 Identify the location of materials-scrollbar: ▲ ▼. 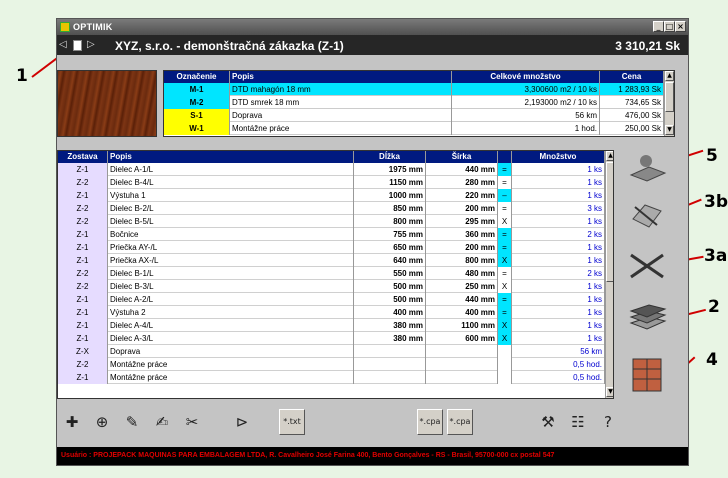
(669, 103).